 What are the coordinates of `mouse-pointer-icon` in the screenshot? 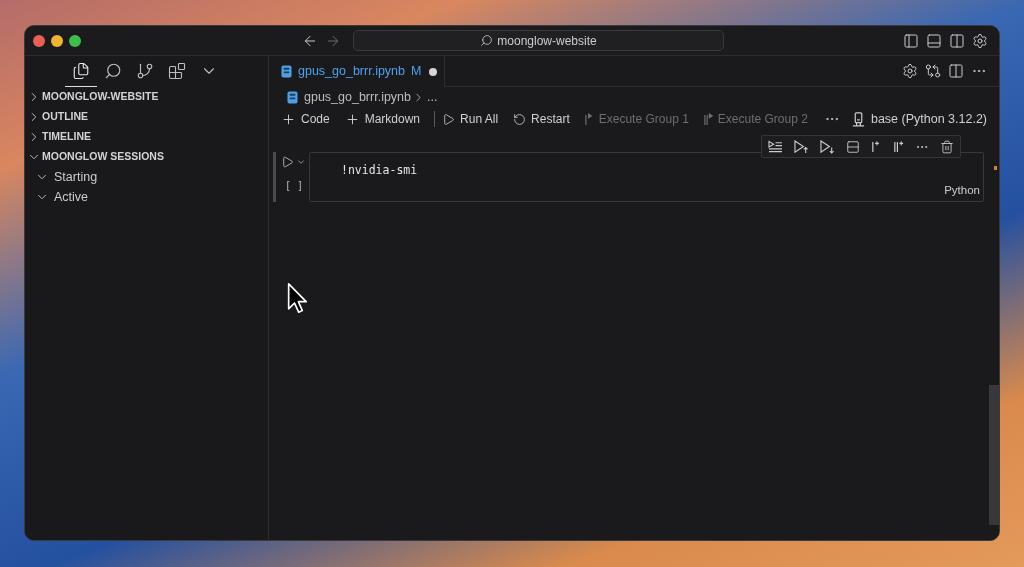 It's located at (297, 298).